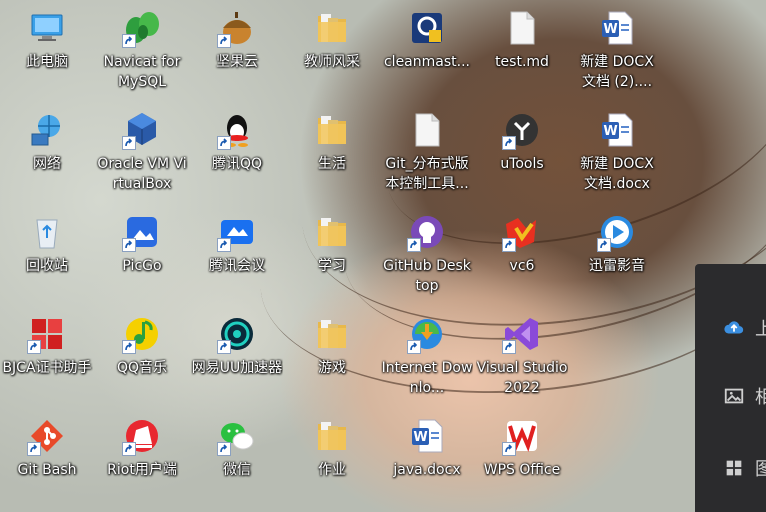  What do you see at coordinates (744, 396) in the screenshot?
I see `side-panel-image: 相` at bounding box center [744, 396].